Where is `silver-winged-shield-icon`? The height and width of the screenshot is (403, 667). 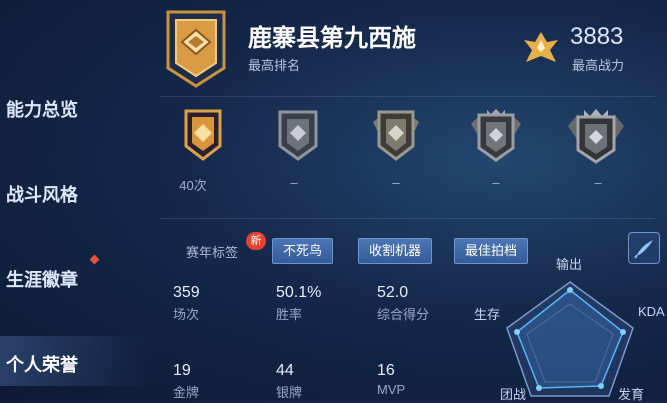 silver-winged-shield-icon is located at coordinates (396, 135).